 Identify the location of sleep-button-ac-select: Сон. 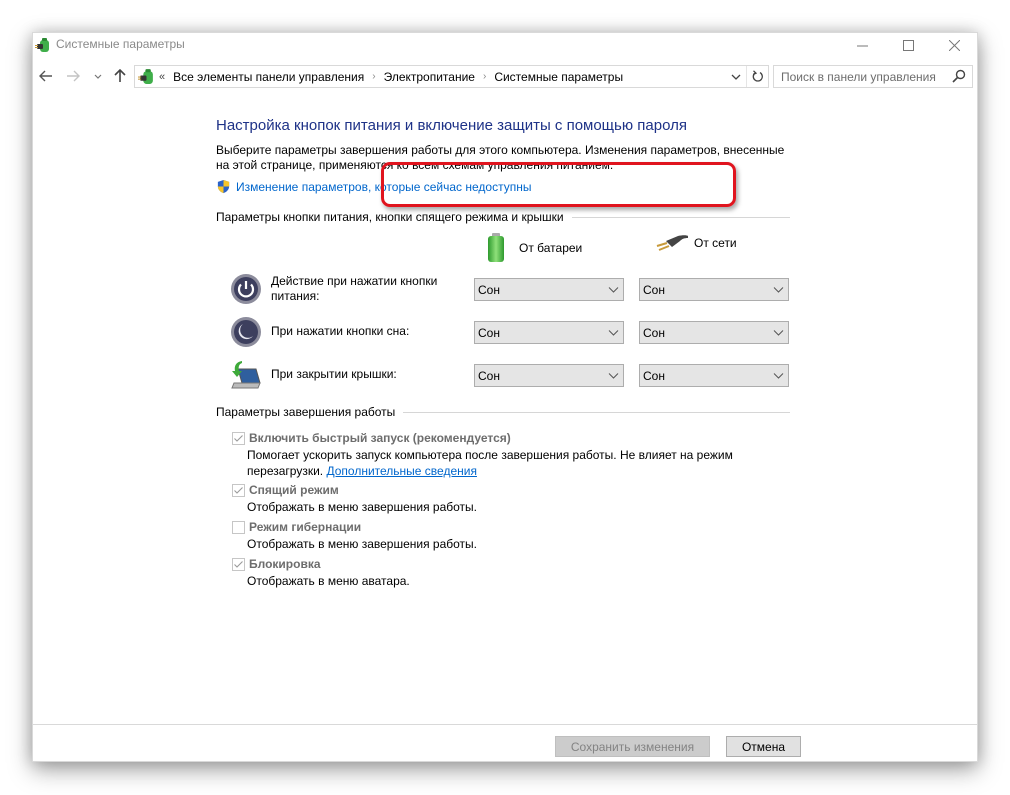
(714, 332).